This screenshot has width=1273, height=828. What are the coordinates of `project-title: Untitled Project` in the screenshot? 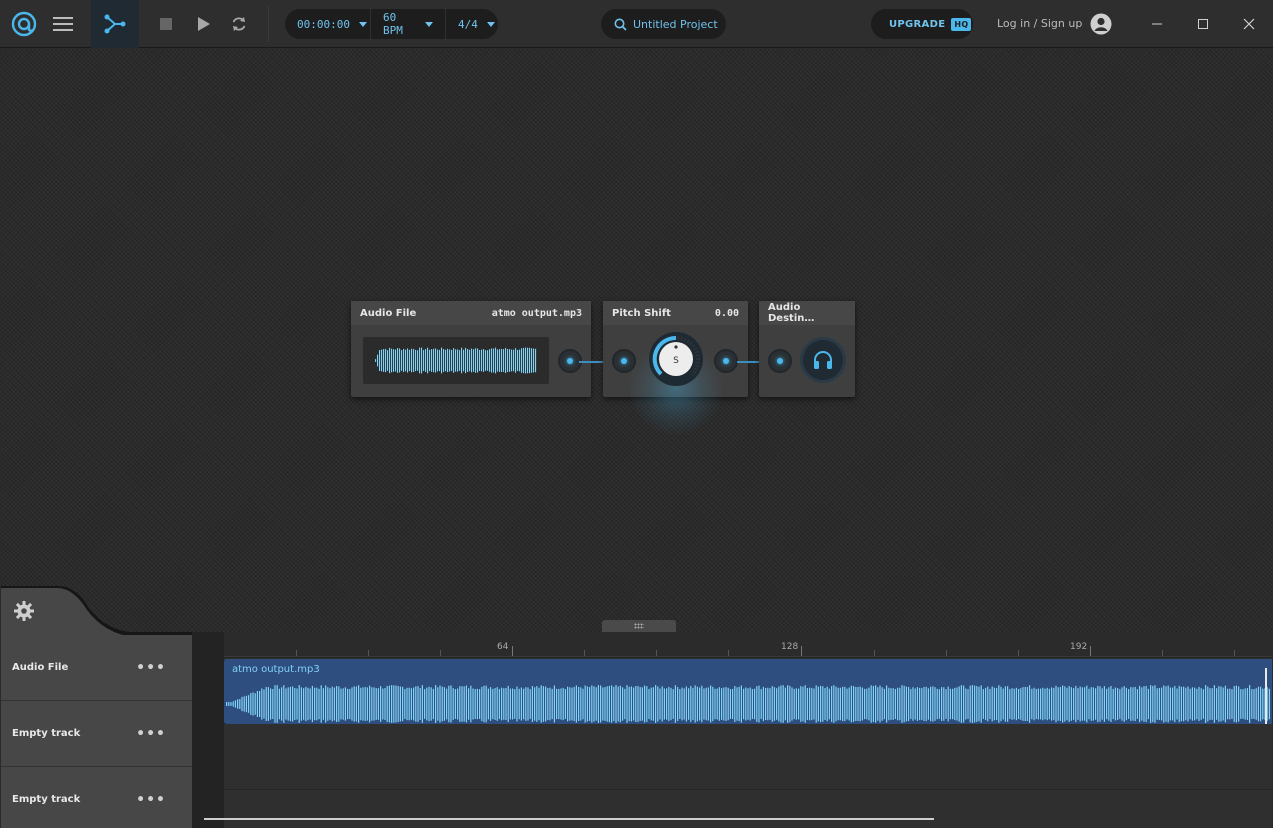 It's located at (675, 24).